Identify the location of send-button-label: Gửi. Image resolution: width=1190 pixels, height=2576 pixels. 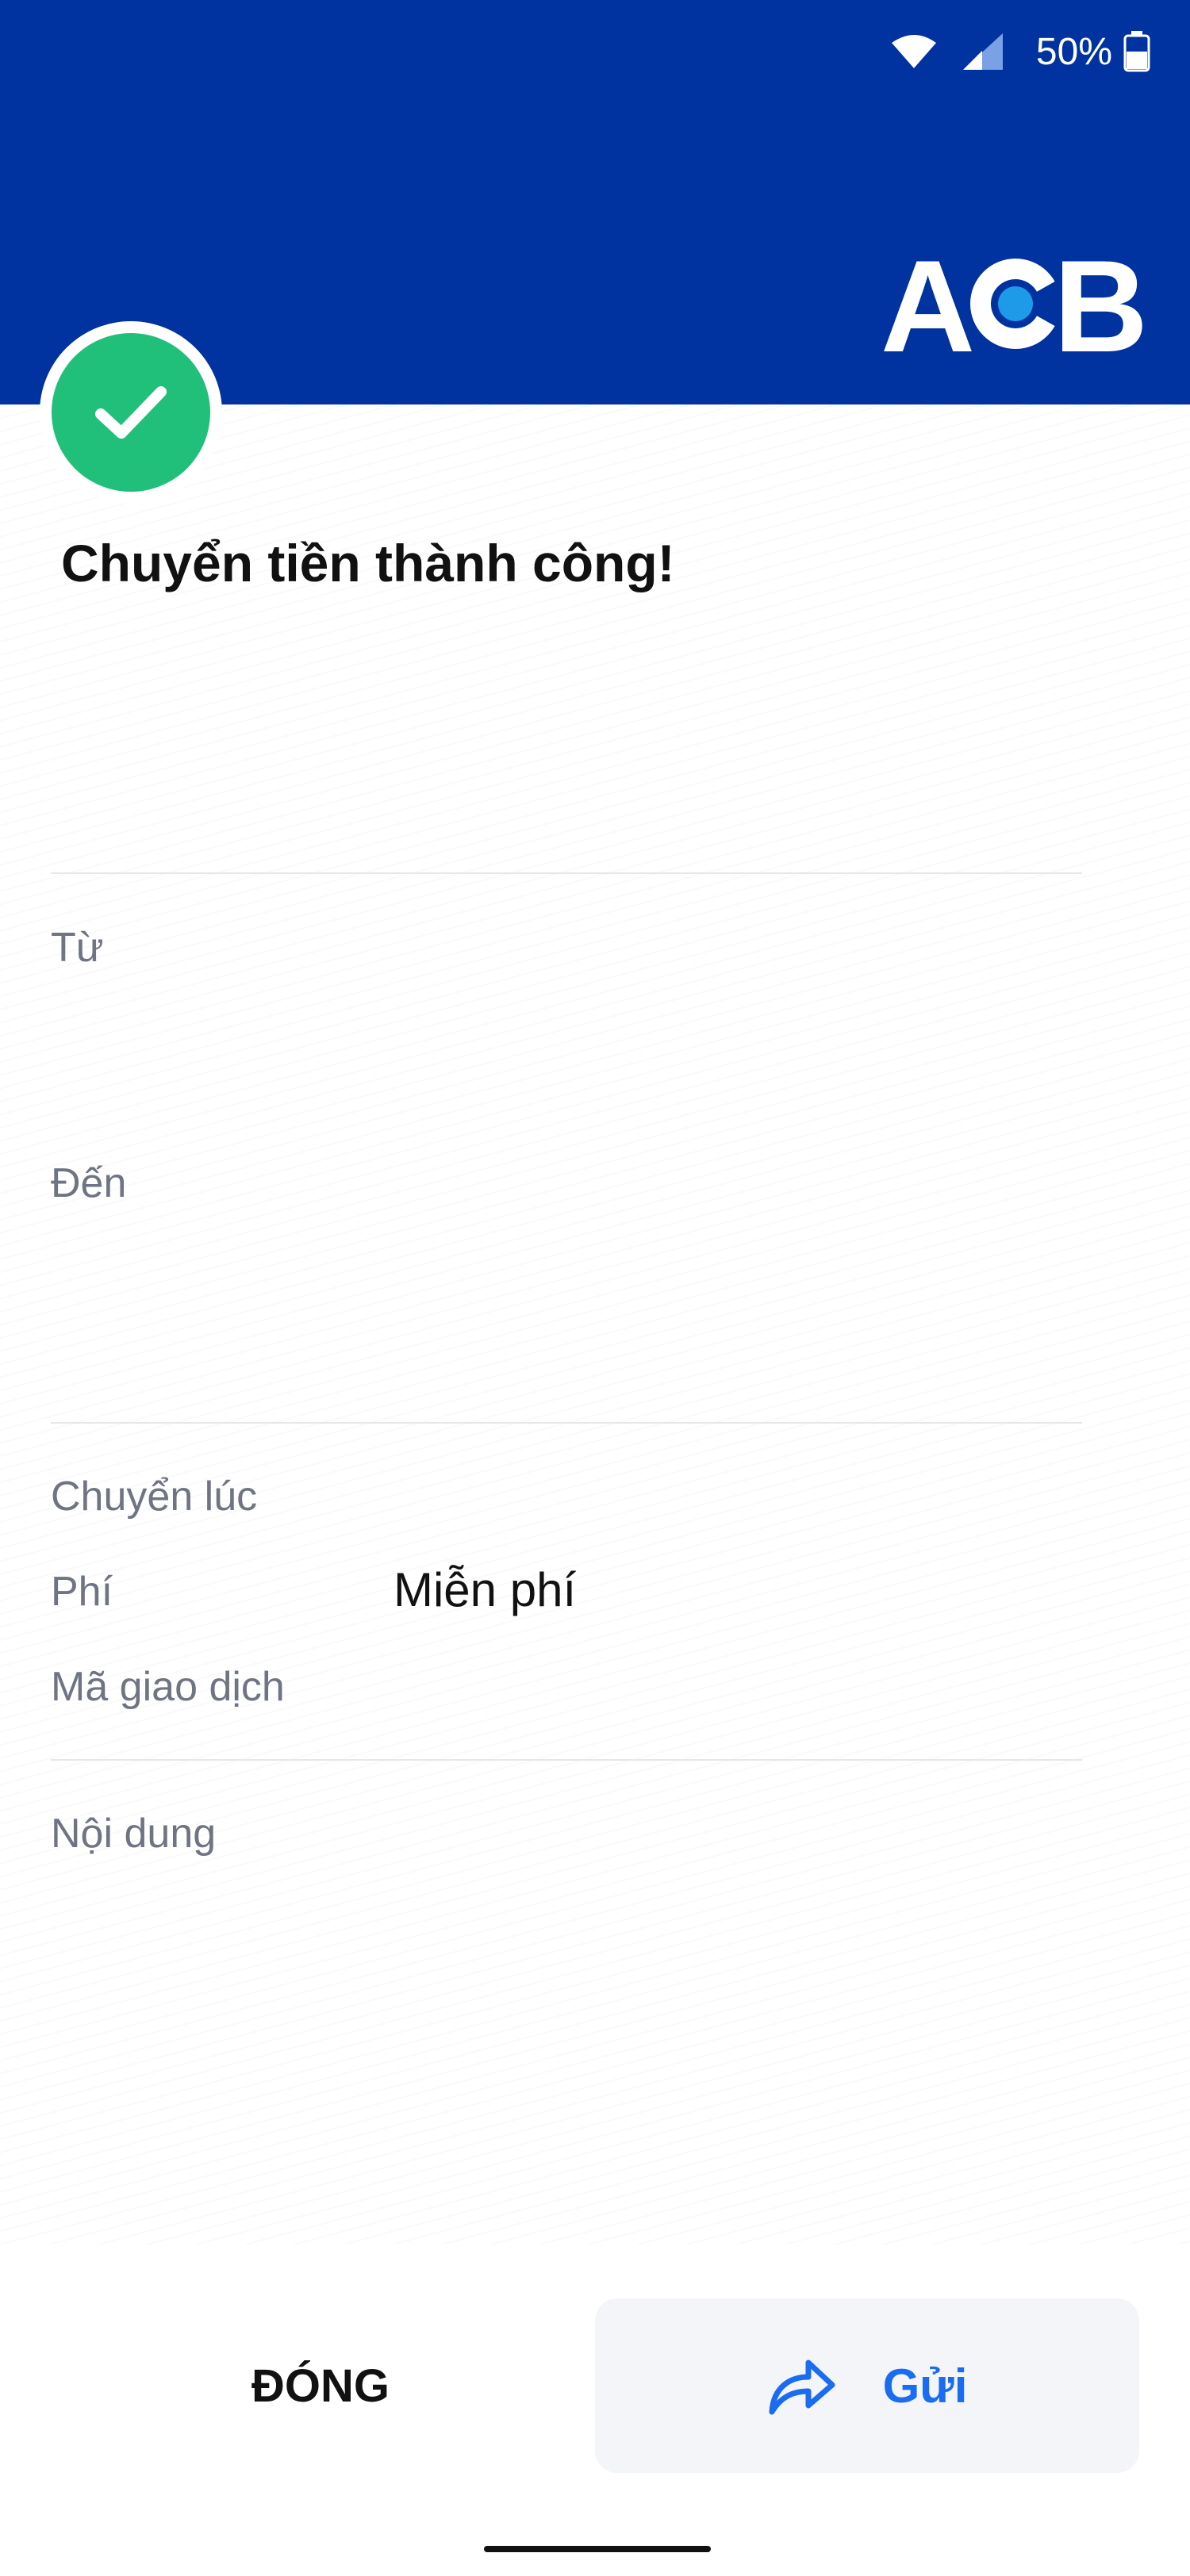
(925, 2386).